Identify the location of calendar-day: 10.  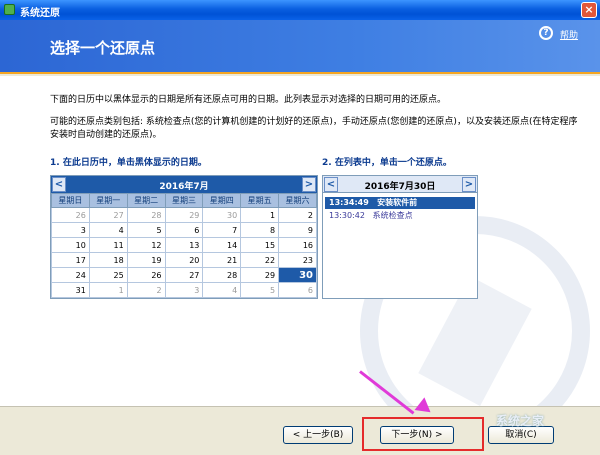
(70, 245).